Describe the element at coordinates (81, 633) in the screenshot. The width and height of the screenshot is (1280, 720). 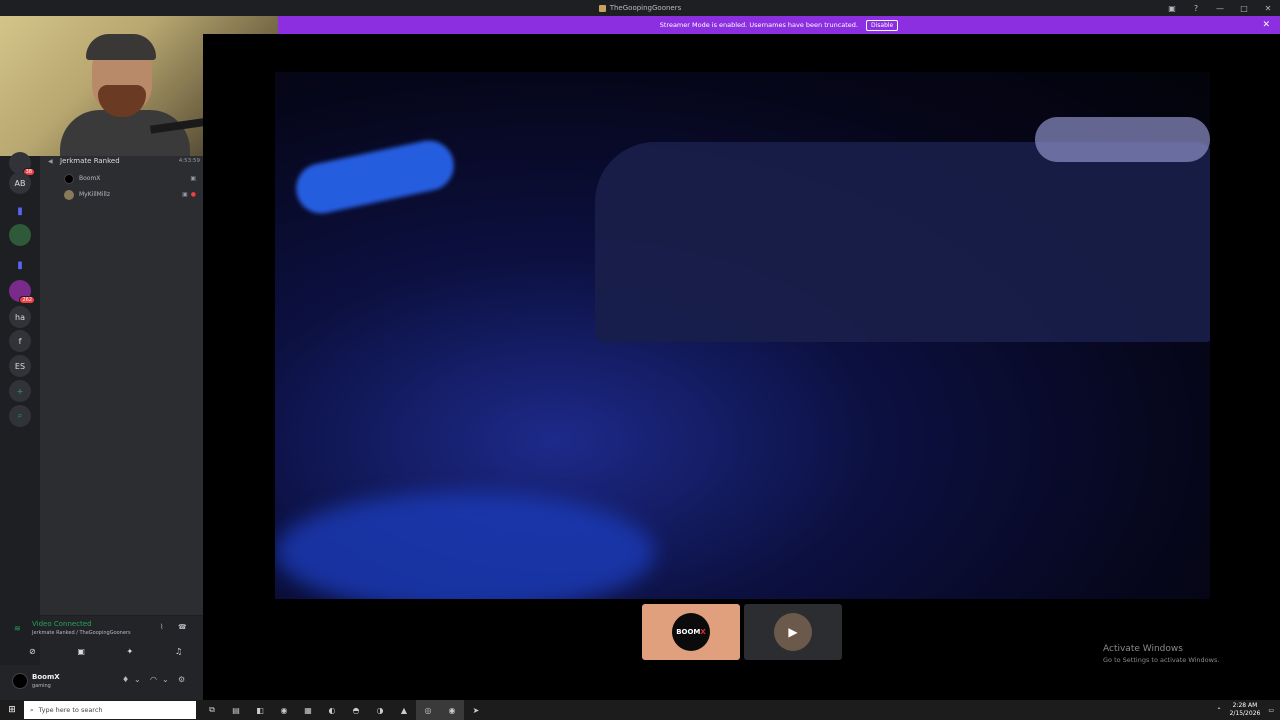
I see `voice-location: Jerkmate Ranked / TheGoopingGooners` at that location.